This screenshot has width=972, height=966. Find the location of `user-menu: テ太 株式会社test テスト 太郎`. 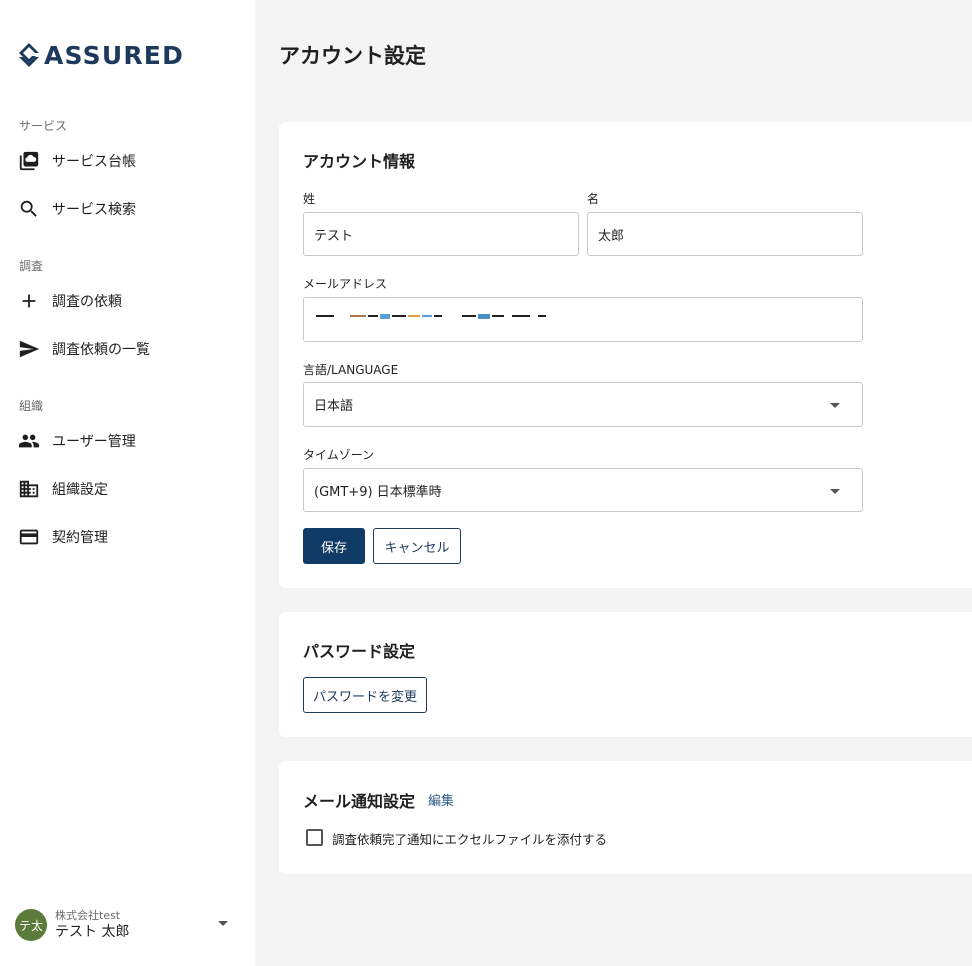

user-menu: テ太 株式会社test テスト 太郎 is located at coordinates (127, 925).